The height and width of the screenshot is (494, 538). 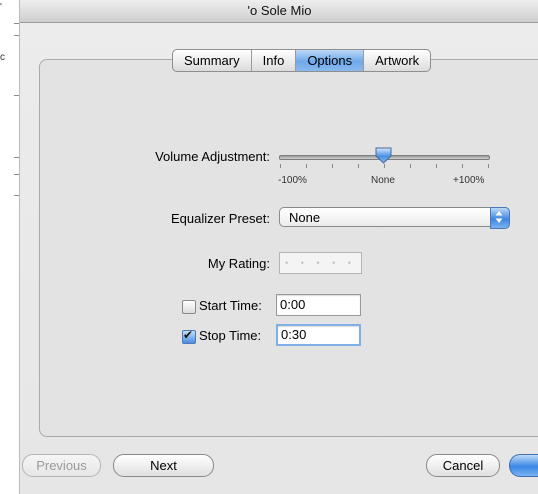 I want to click on rating-stars: • • • • •, so click(x=320, y=263).